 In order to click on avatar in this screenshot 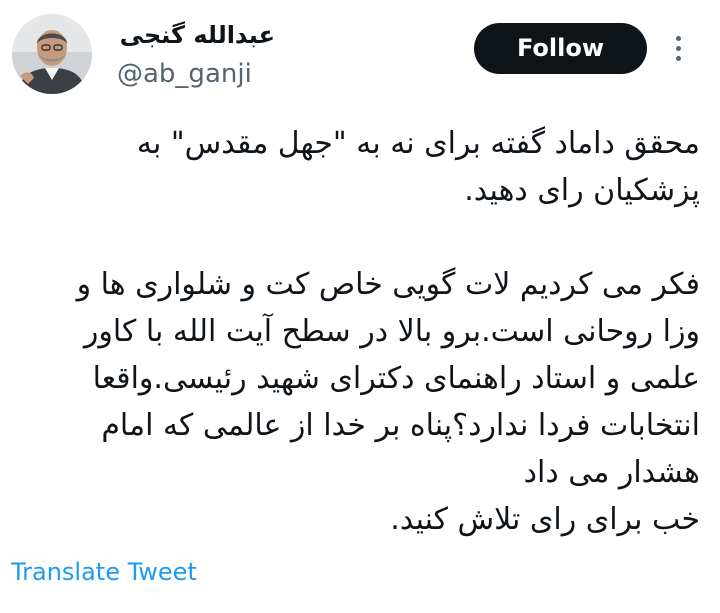, I will do `click(52, 54)`.